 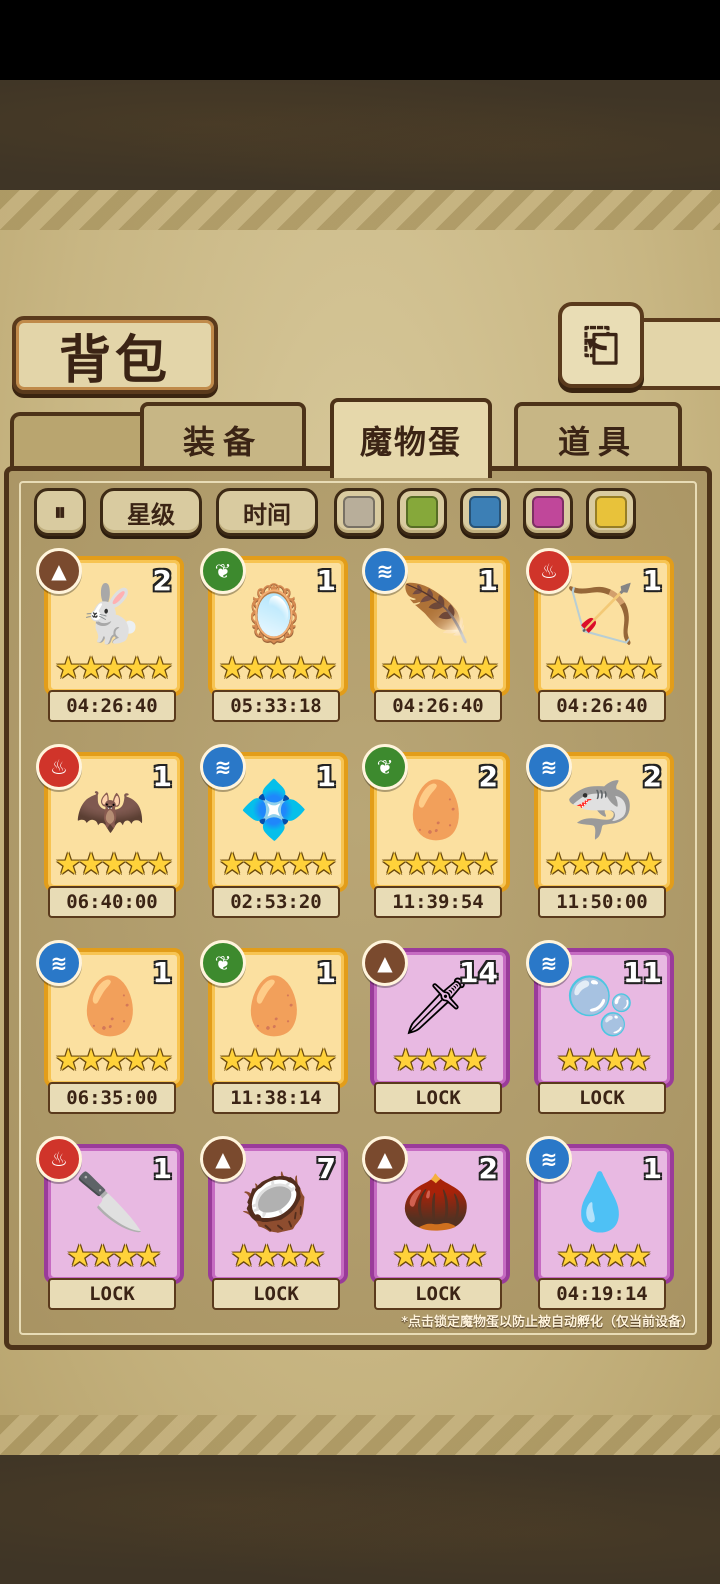 I want to click on filter-toggle-button: ⏸, so click(x=60, y=512).